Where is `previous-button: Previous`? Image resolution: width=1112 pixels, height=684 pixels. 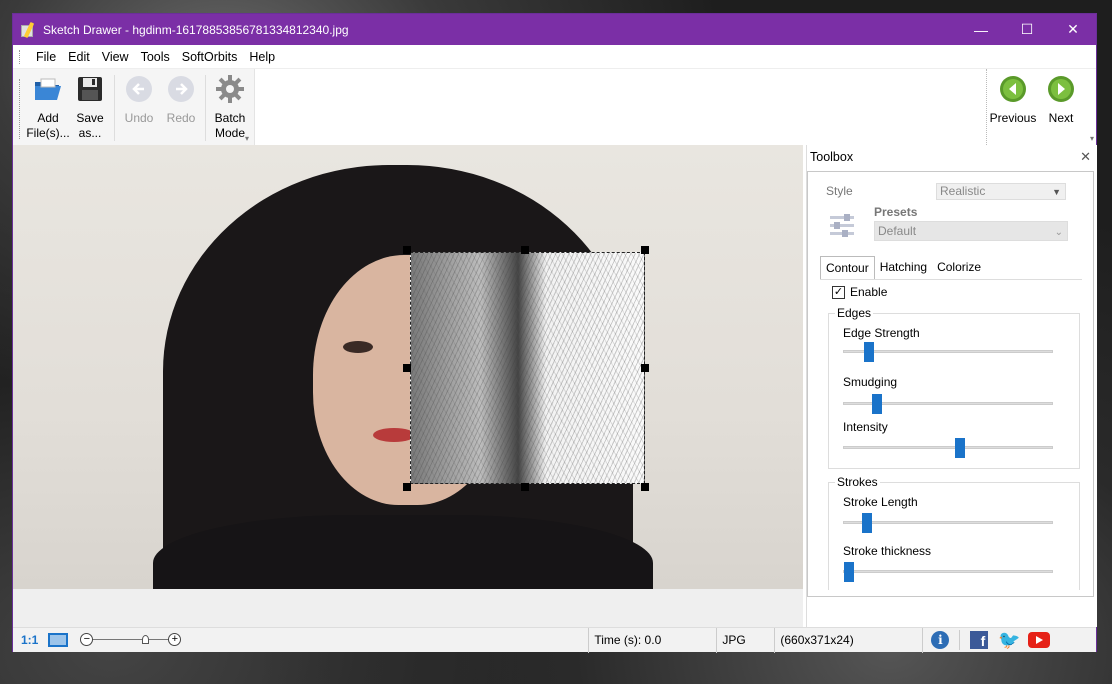
previous-button: Previous is located at coordinates (1013, 99).